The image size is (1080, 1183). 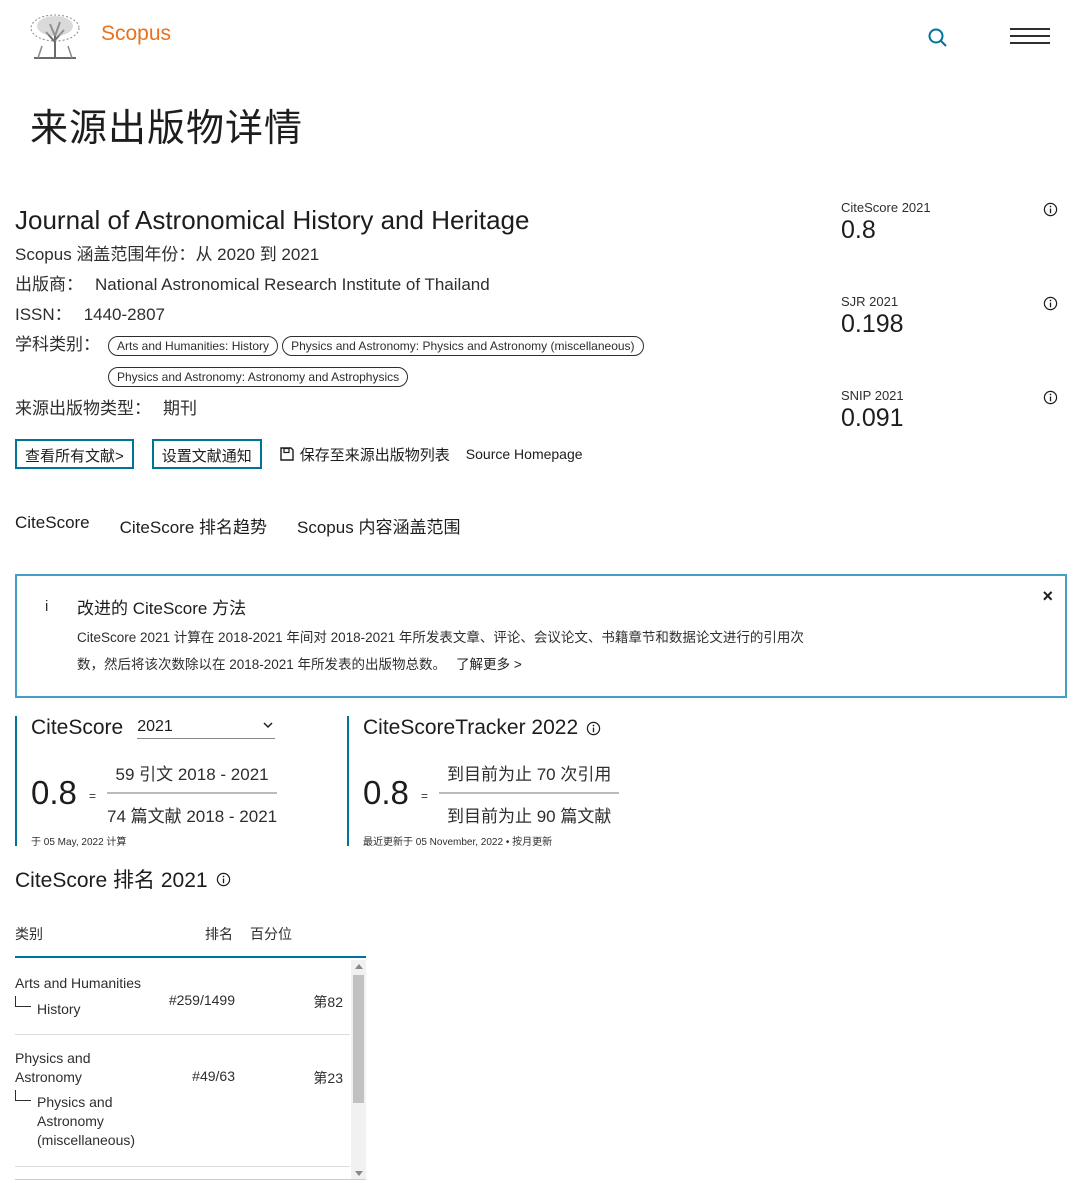 I want to click on learn-more-link: 了解更多 >, so click(x=489, y=664).